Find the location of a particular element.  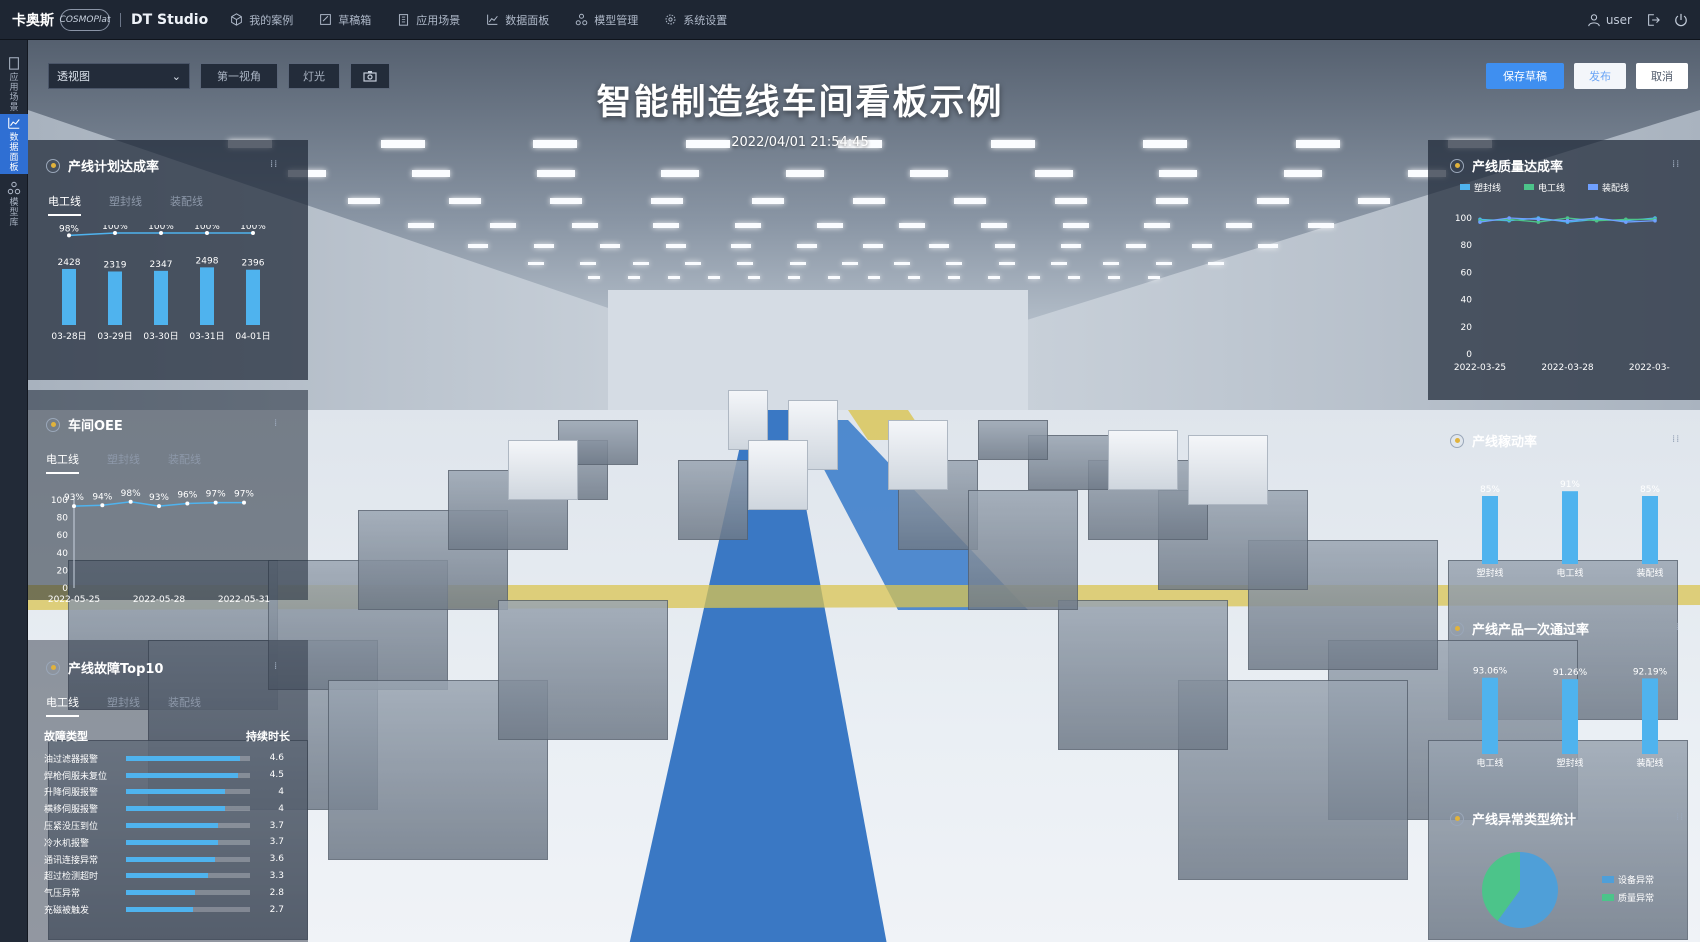

brand: 卡奥斯 COSMOPlat DT Studio is located at coordinates (104, 20).